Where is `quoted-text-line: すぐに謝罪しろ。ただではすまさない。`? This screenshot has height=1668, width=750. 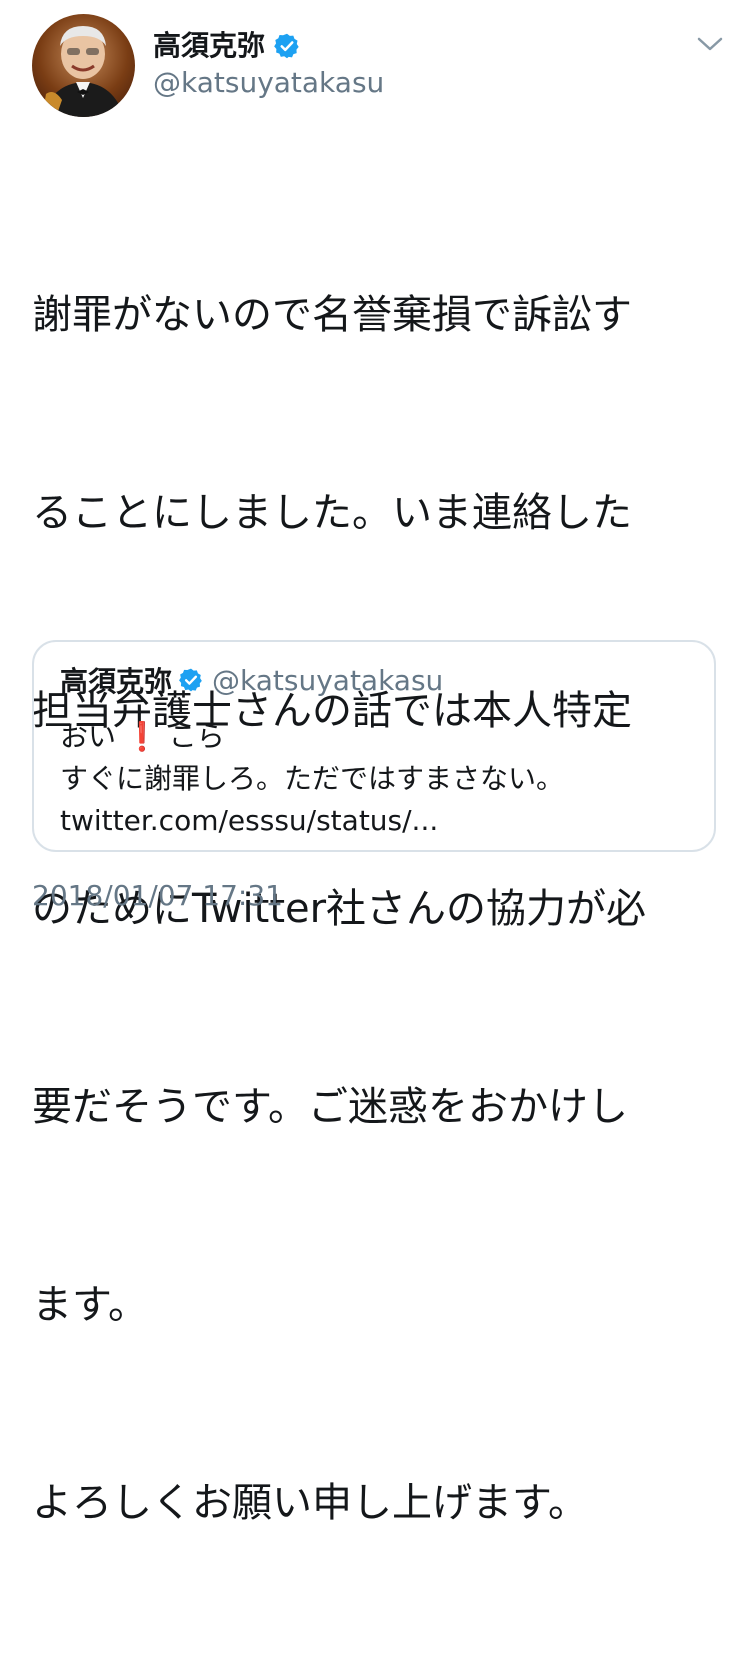 quoted-text-line: すぐに謝罪しろ。ただではすまさない。 is located at coordinates (312, 778).